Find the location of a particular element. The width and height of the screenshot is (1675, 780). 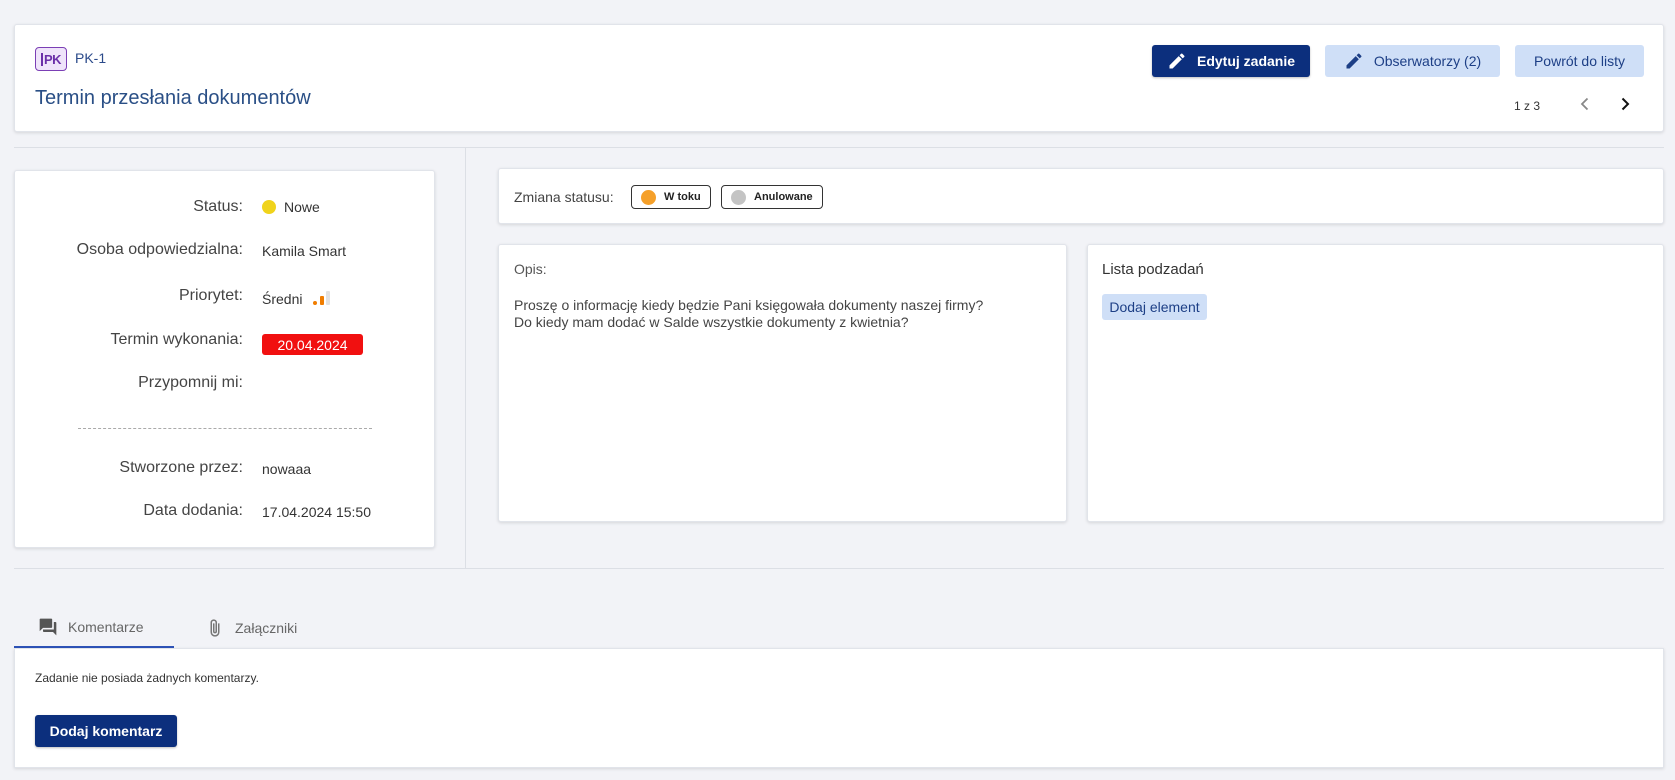

status-text: Nowe is located at coordinates (302, 207).